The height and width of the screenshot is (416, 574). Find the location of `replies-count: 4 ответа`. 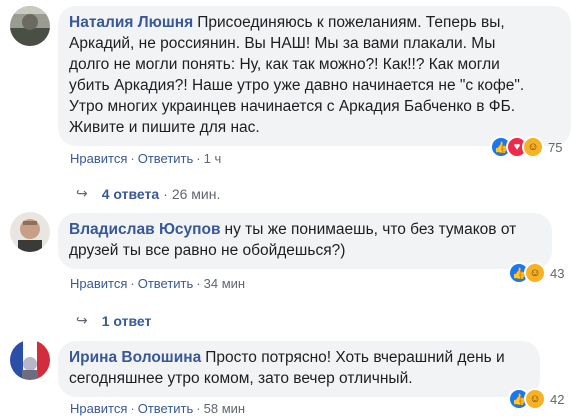

replies-count: 4 ответа is located at coordinates (130, 194).